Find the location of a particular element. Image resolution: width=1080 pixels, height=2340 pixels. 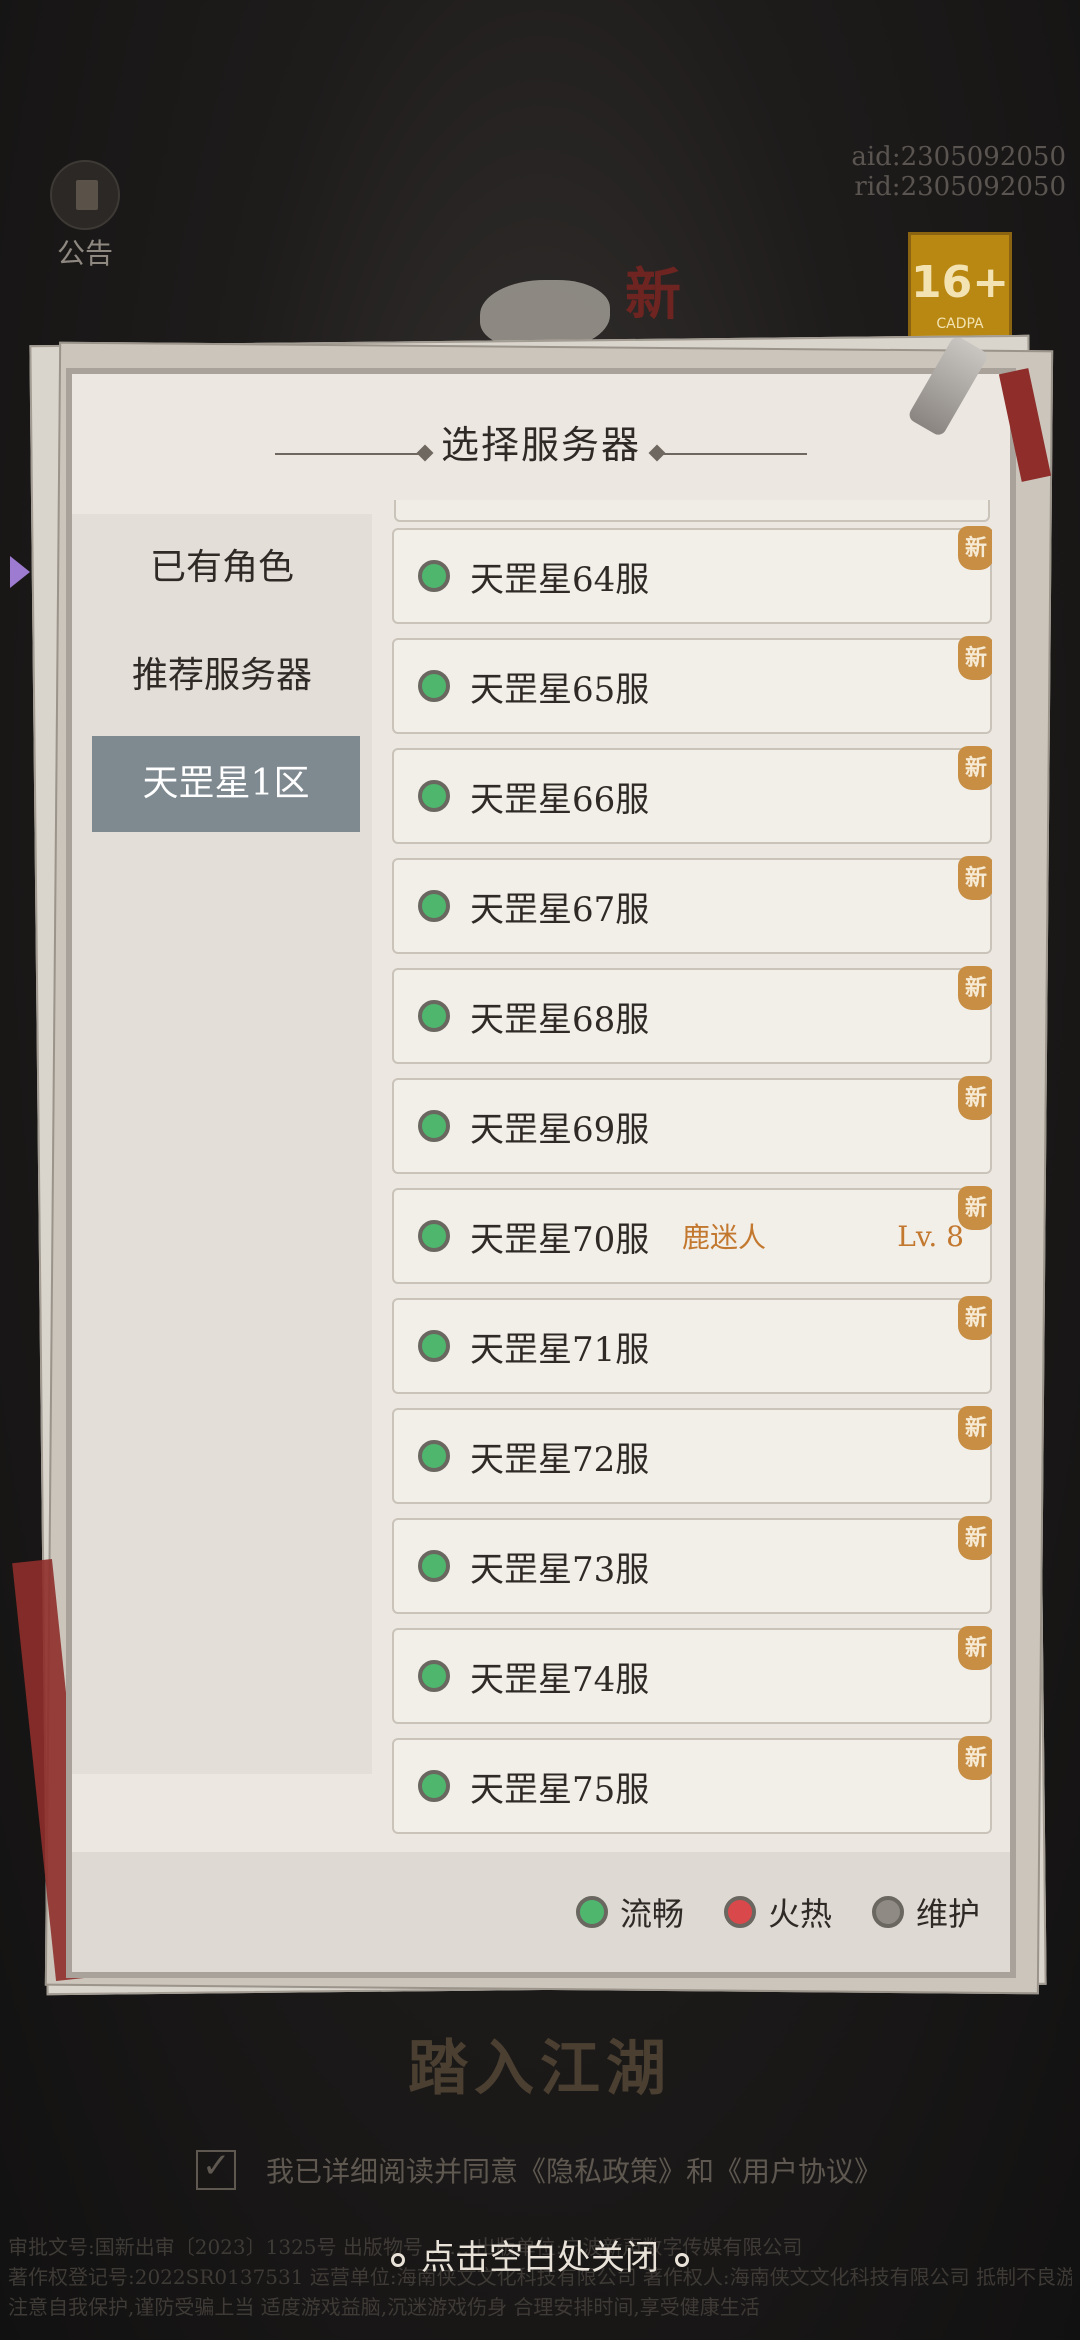

notice-label: 公告 is located at coordinates (84, 253).